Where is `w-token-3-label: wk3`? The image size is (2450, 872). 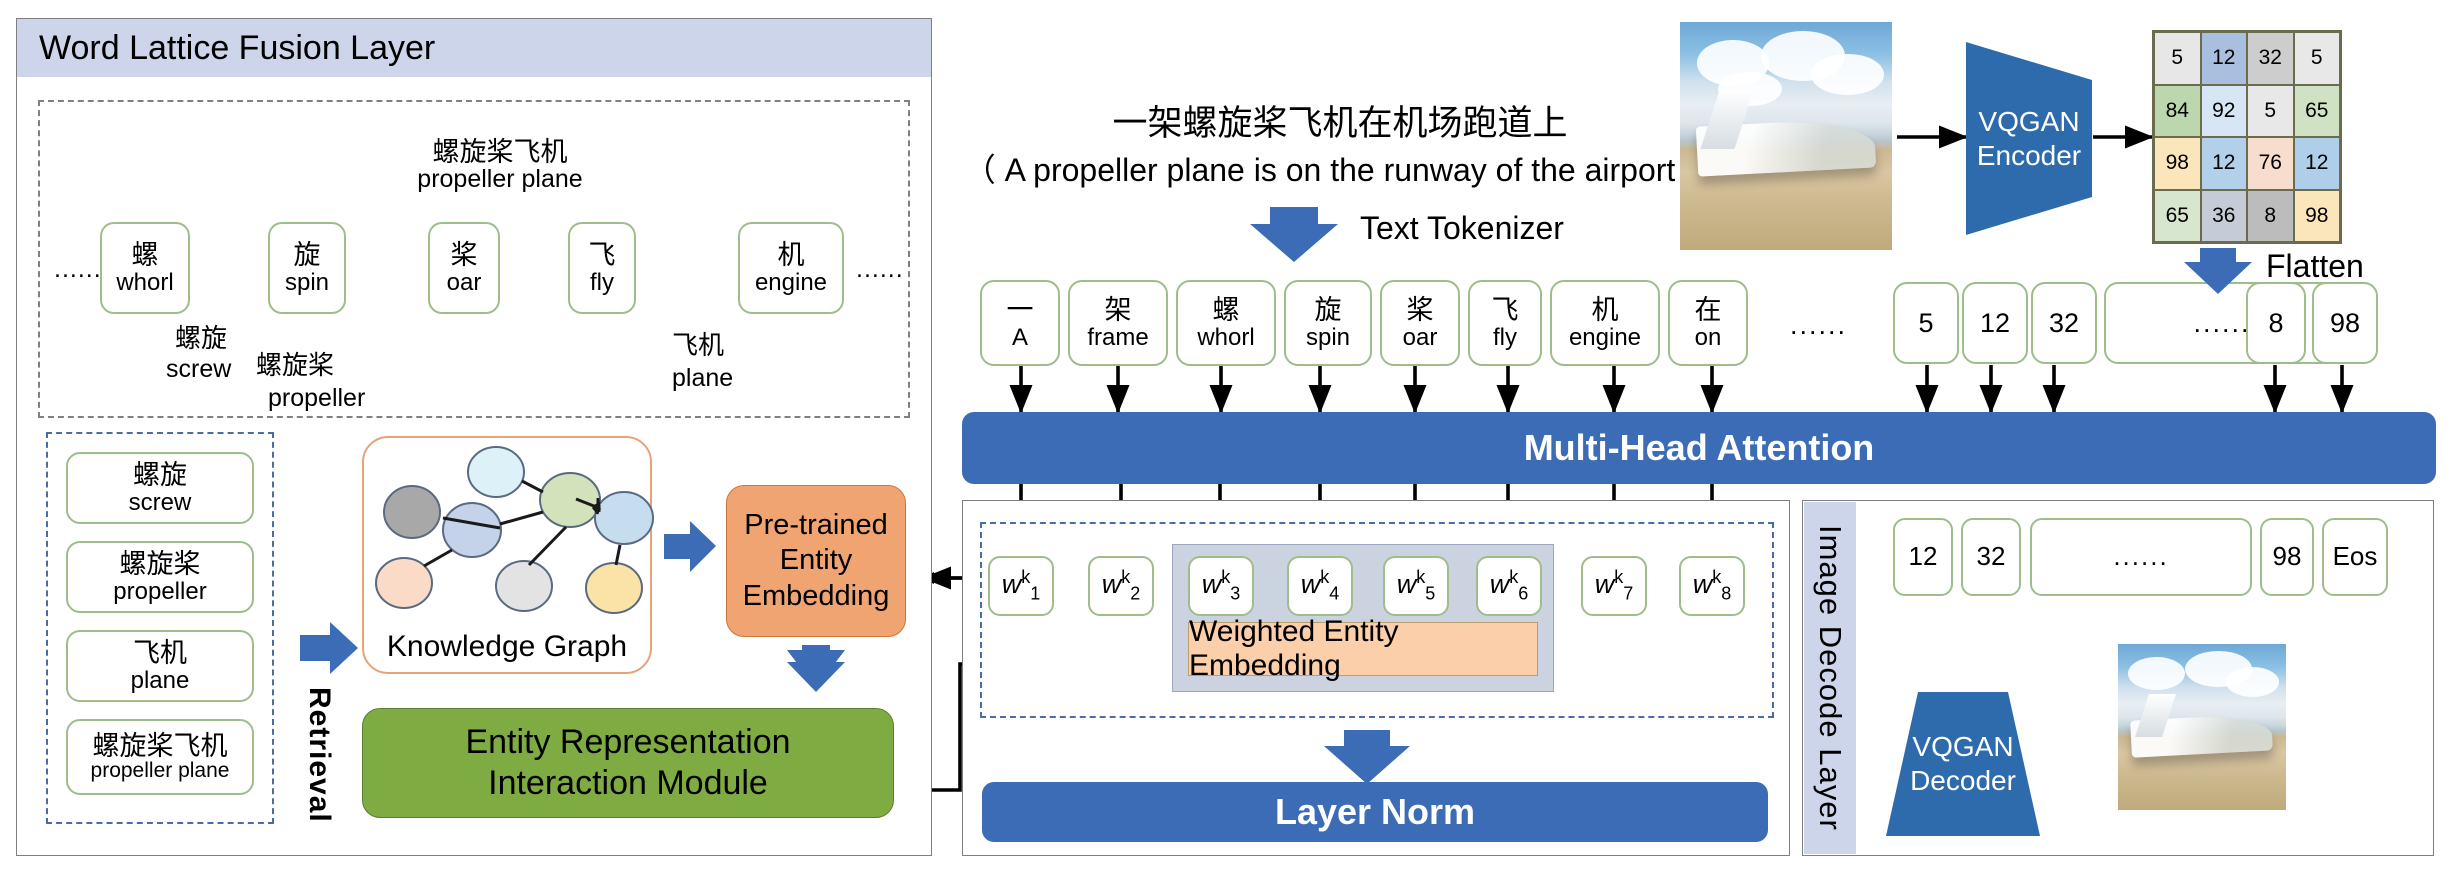 w-token-3-label: wk3 is located at coordinates (1221, 585).